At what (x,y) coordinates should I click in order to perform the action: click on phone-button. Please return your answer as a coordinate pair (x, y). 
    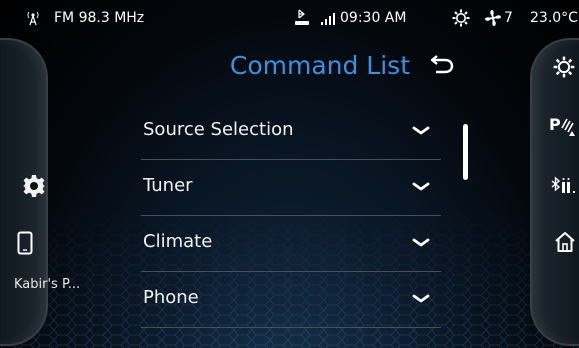
    Looking at the image, I should click on (25, 243).